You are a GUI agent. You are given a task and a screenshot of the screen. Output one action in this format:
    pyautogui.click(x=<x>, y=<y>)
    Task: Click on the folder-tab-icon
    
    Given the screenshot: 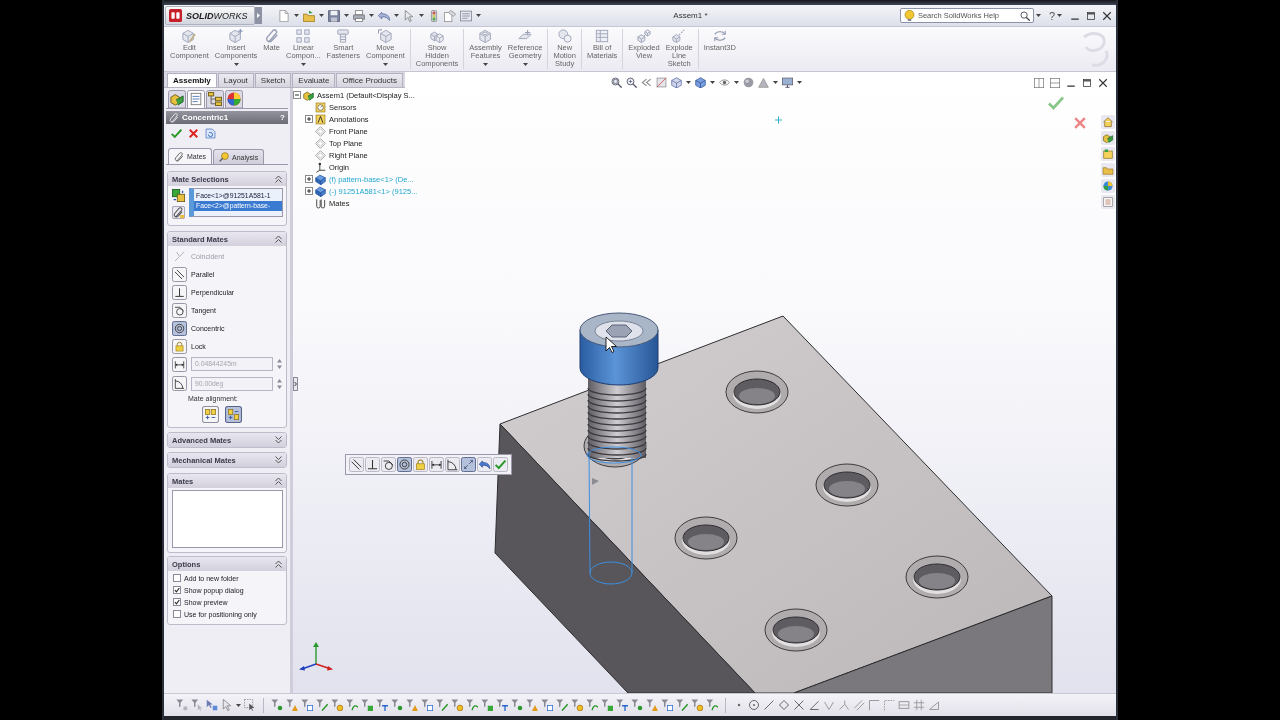 What is the action you would take?
    pyautogui.click(x=1108, y=154)
    